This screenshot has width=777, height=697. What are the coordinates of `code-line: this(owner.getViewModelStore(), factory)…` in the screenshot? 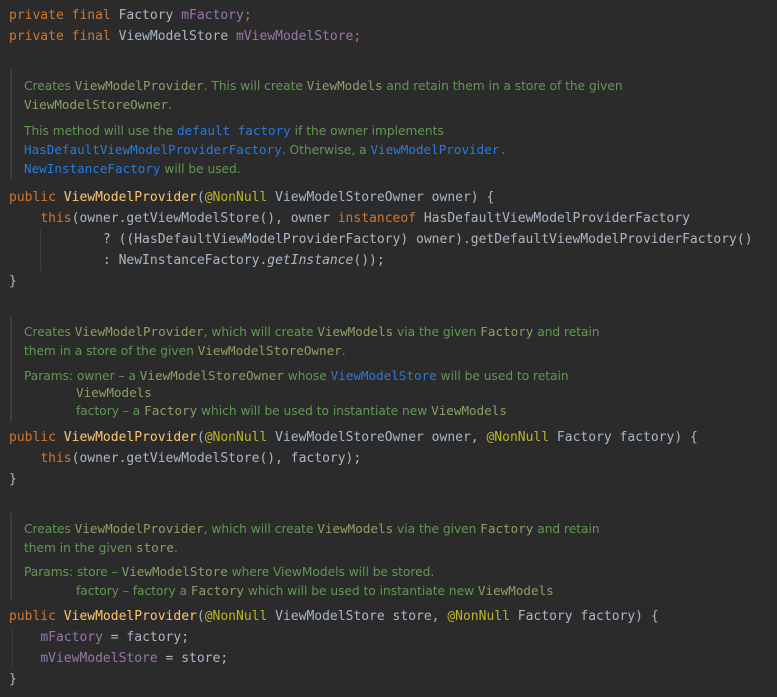 It's located at (185, 458).